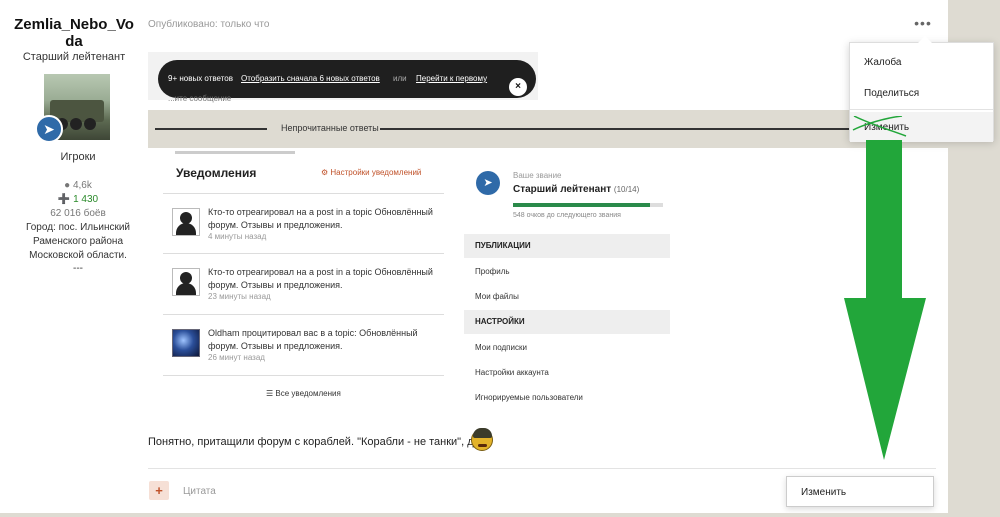 Image resolution: width=1000 pixels, height=517 pixels. What do you see at coordinates (78, 157) in the screenshot?
I see `author-group: Игроки` at bounding box center [78, 157].